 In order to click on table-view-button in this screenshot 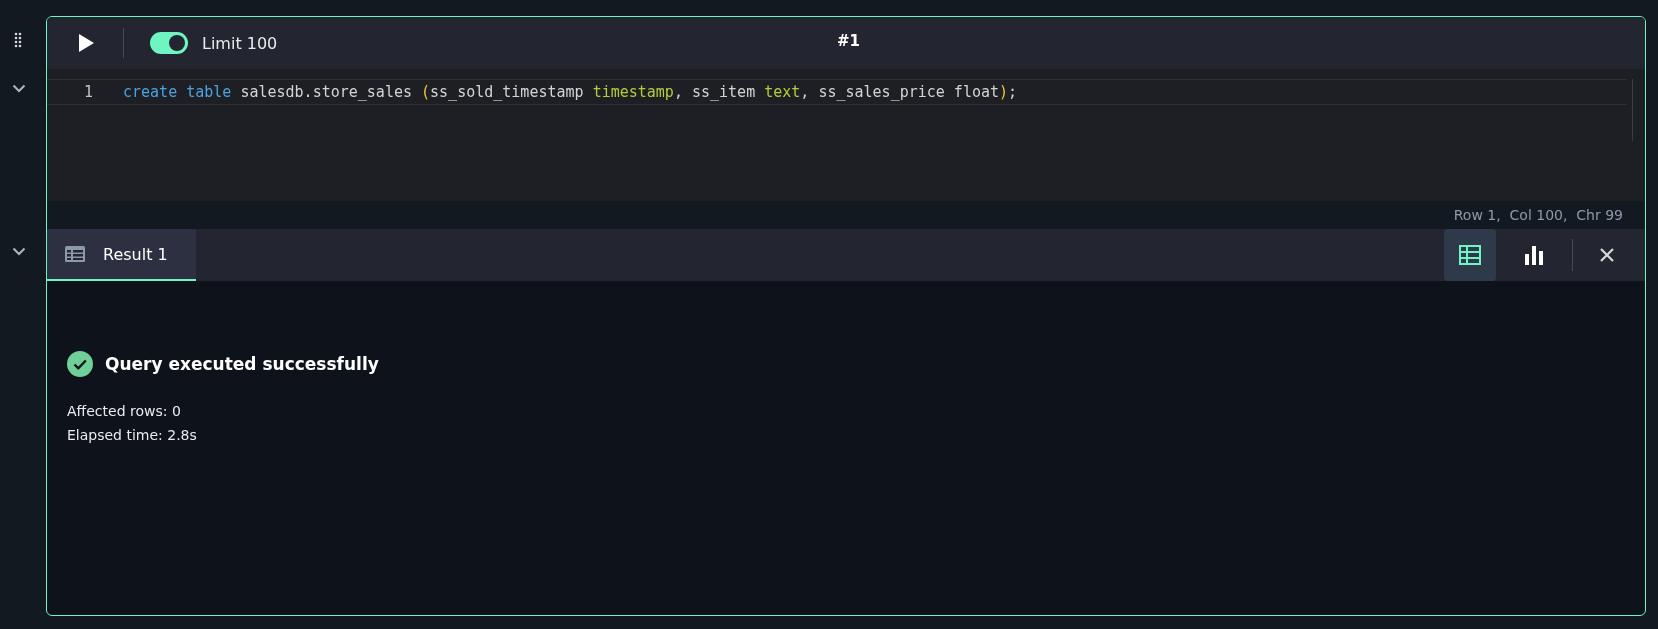, I will do `click(1470, 255)`.